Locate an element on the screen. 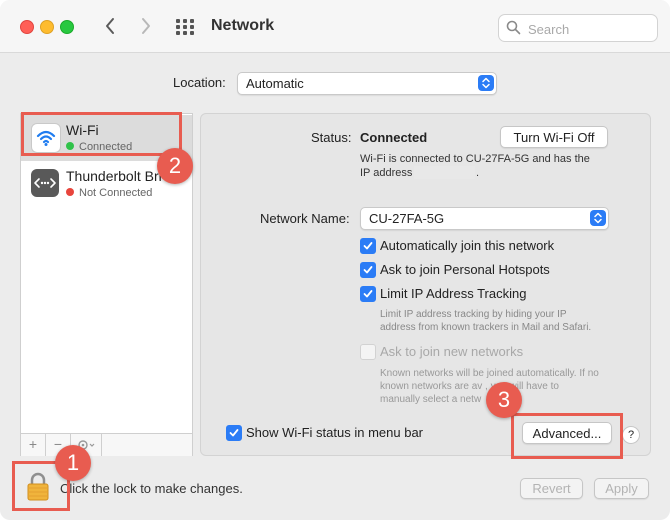 The width and height of the screenshot is (670, 520). help-button: ? is located at coordinates (631, 435).